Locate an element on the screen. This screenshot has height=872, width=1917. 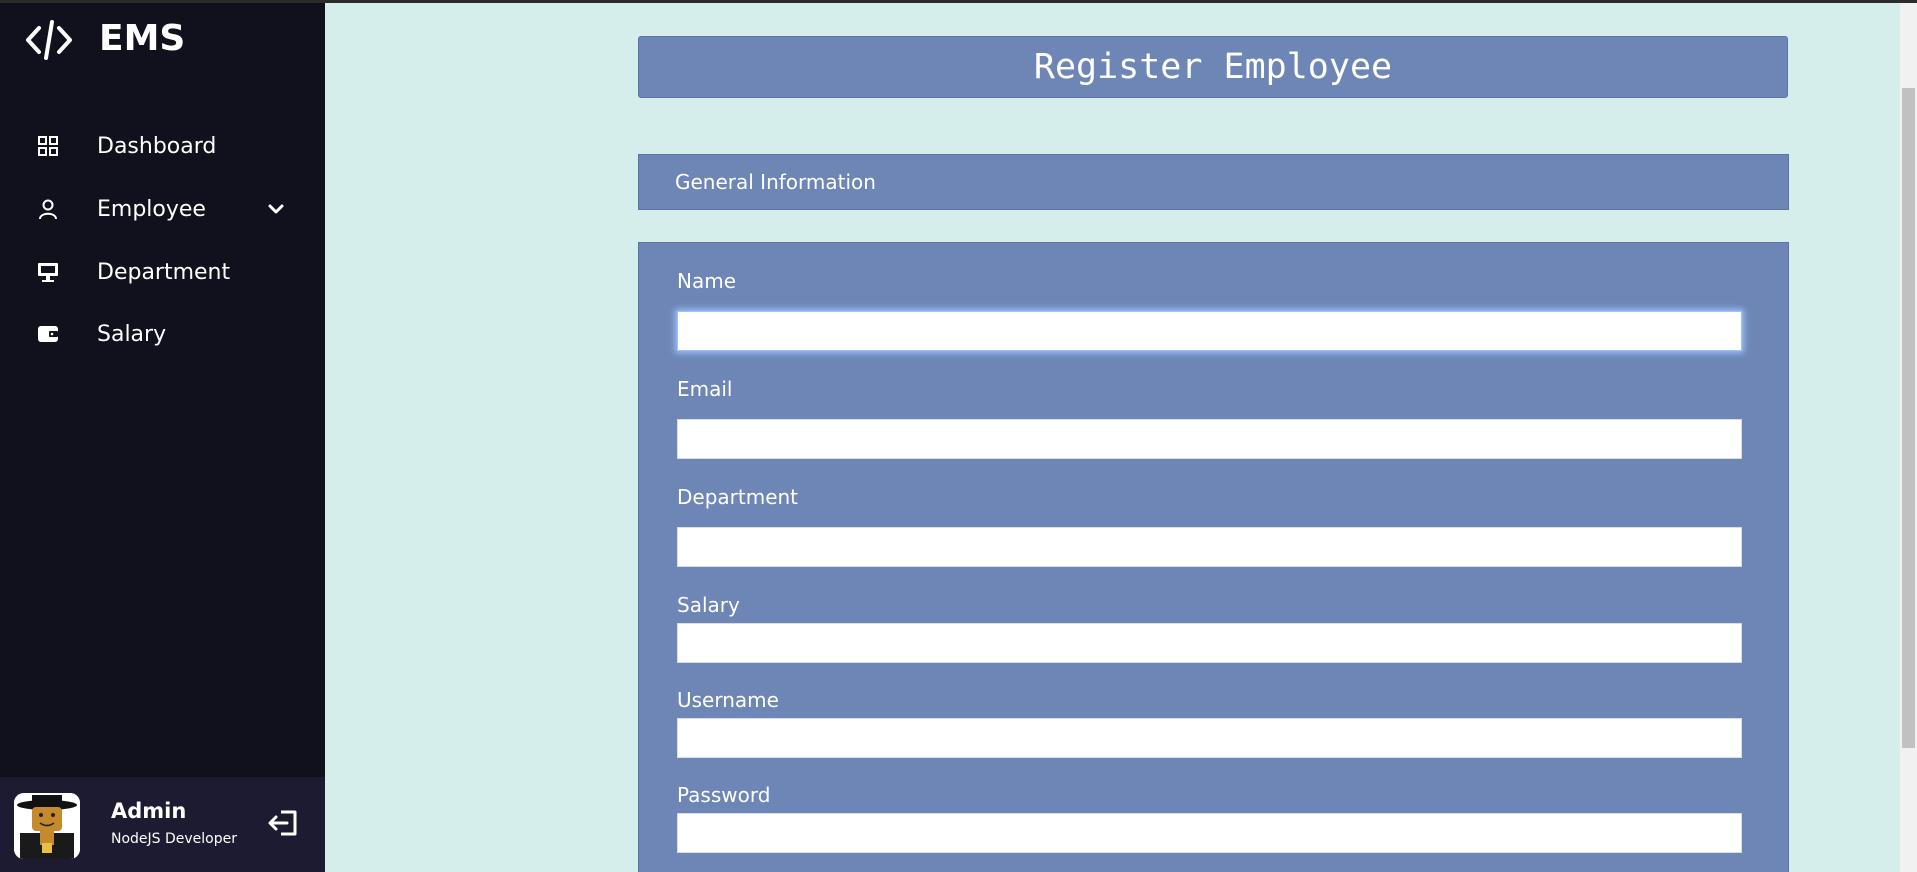
profile-panel: Admin NodeJS Developer is located at coordinates (162, 824).